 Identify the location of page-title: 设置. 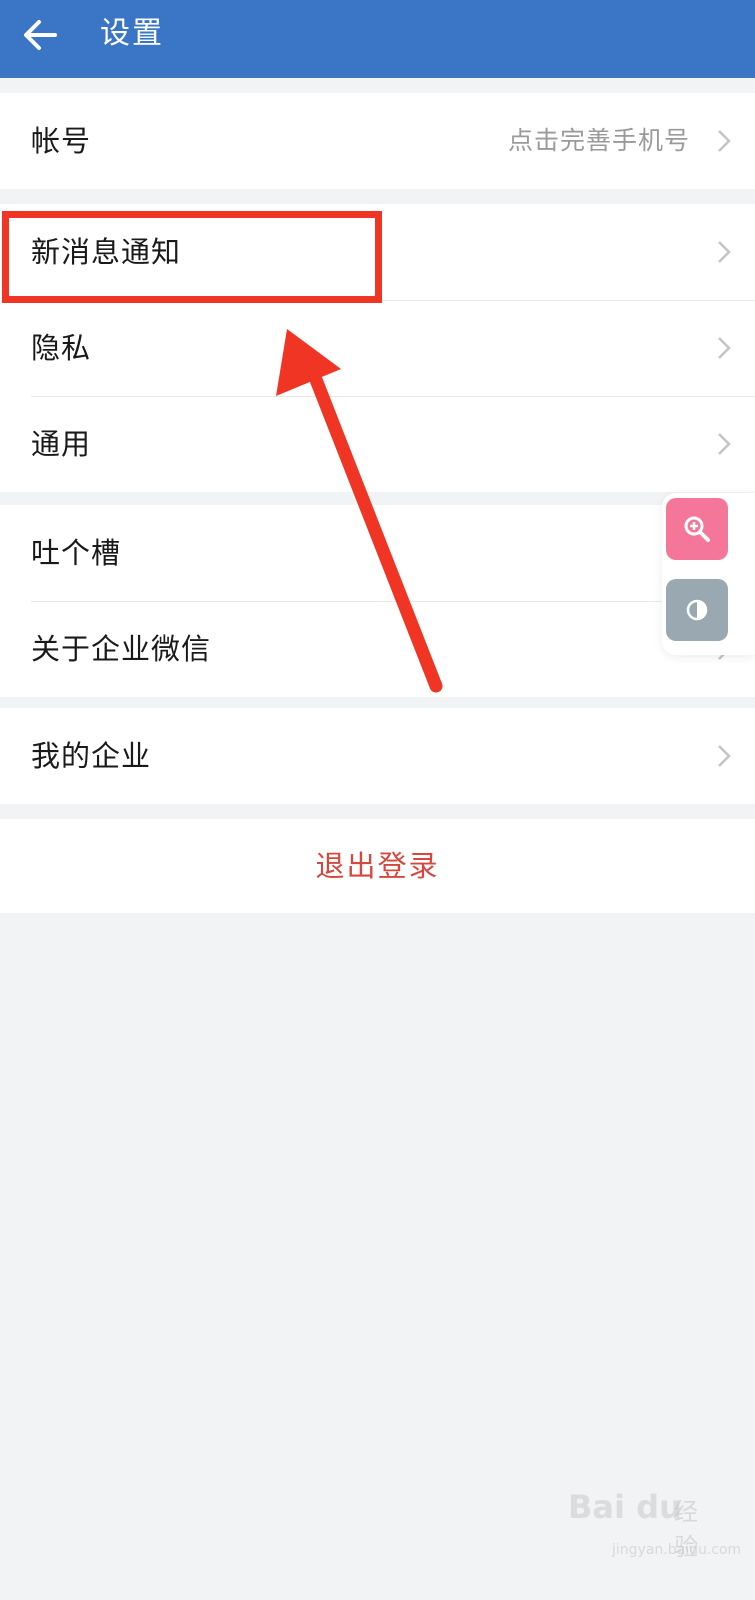
(132, 33).